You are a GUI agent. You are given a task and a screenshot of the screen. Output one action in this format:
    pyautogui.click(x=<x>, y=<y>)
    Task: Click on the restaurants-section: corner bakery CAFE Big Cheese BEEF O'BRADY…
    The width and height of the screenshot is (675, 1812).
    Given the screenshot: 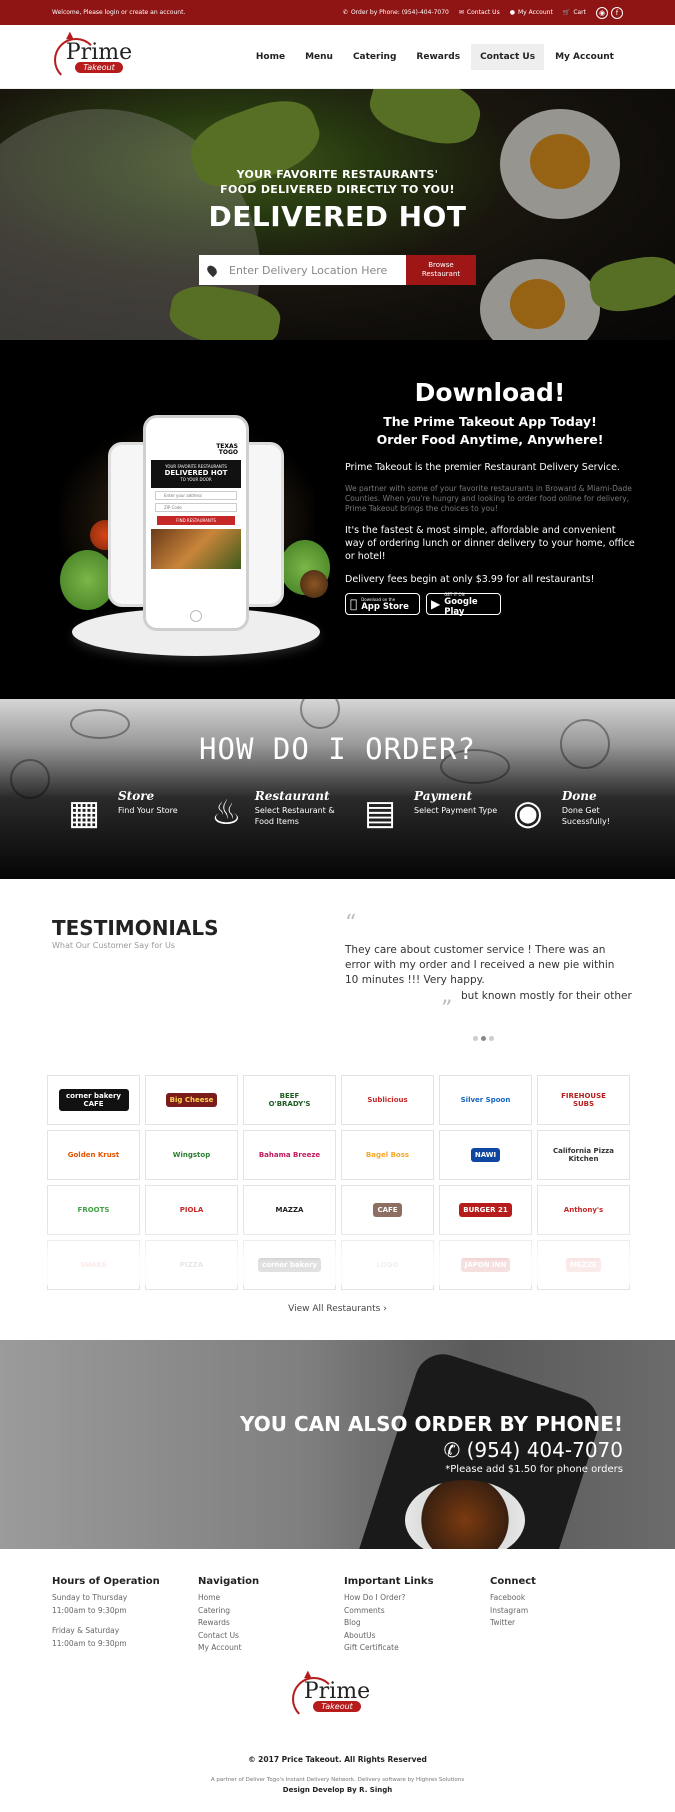 What is the action you would take?
    pyautogui.click(x=337, y=1207)
    